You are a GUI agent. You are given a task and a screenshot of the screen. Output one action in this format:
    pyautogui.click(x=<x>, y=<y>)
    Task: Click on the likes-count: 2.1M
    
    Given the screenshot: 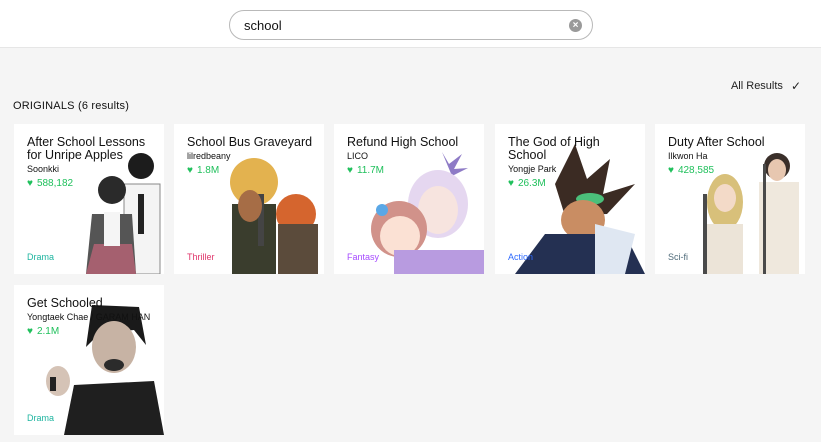 What is the action you would take?
    pyautogui.click(x=48, y=331)
    